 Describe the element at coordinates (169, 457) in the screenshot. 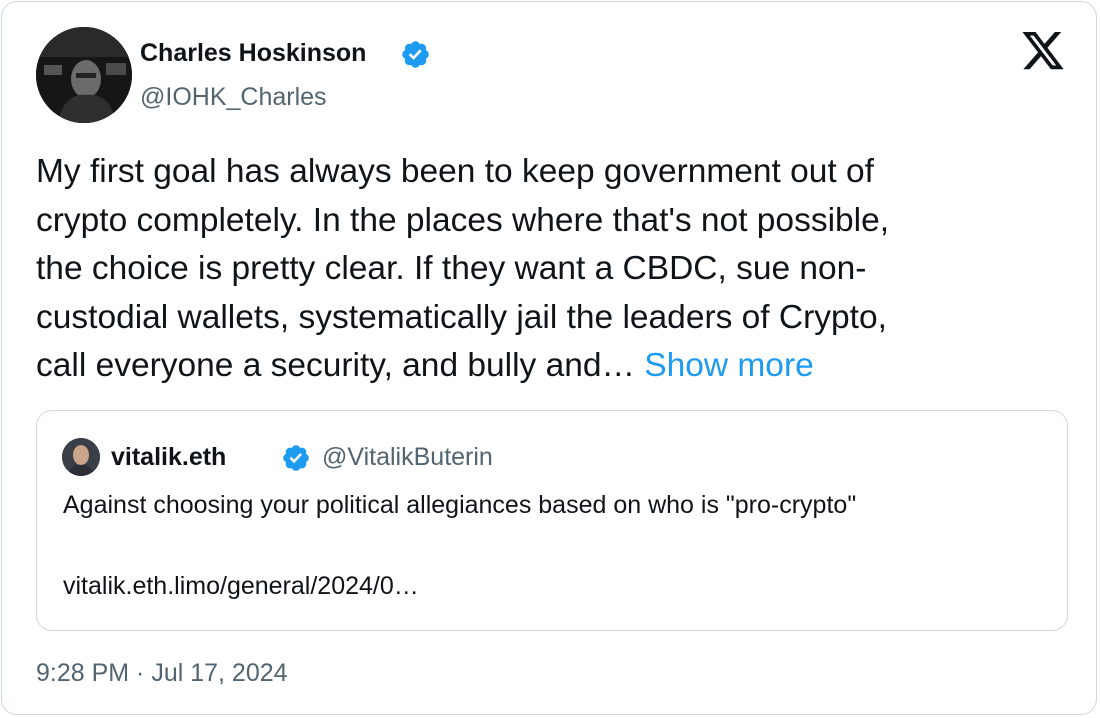

I see `quoted-author-name: vitalik.eth` at that location.